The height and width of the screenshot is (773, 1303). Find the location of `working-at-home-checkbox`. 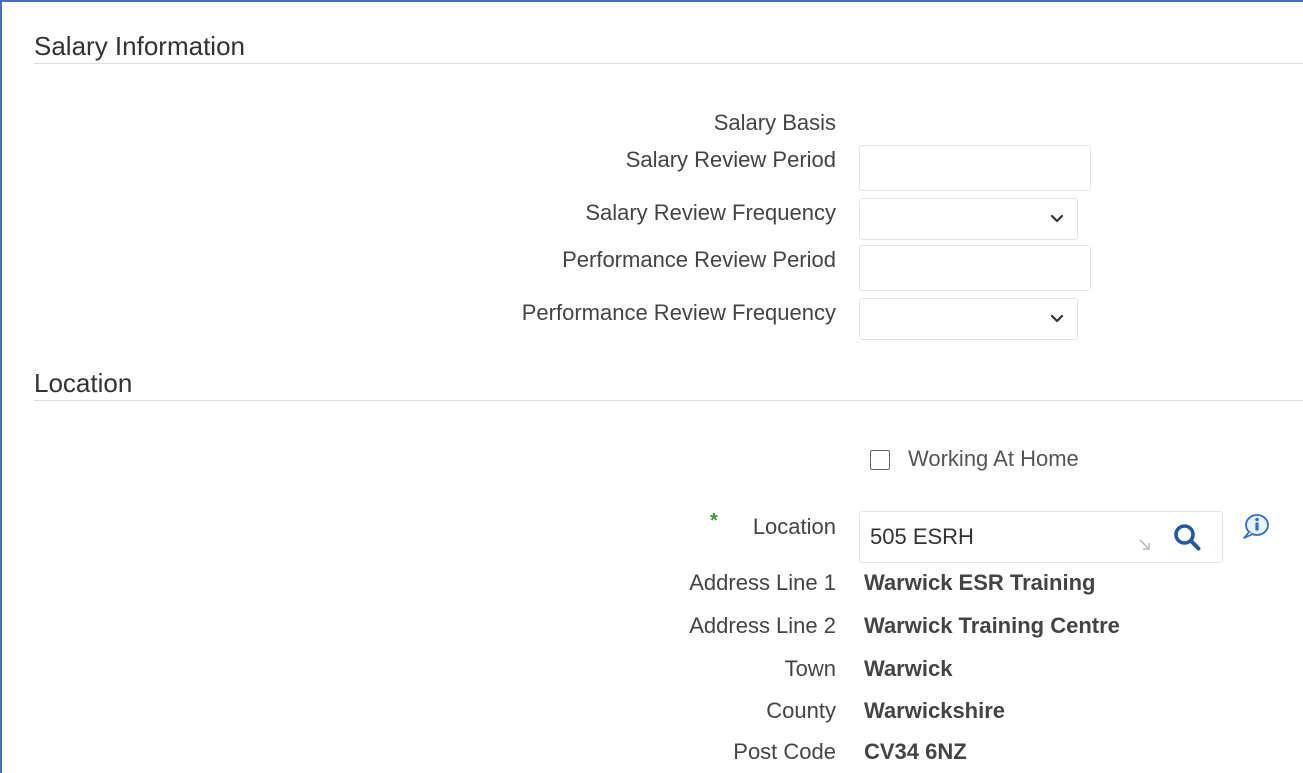

working-at-home-checkbox is located at coordinates (880, 460).